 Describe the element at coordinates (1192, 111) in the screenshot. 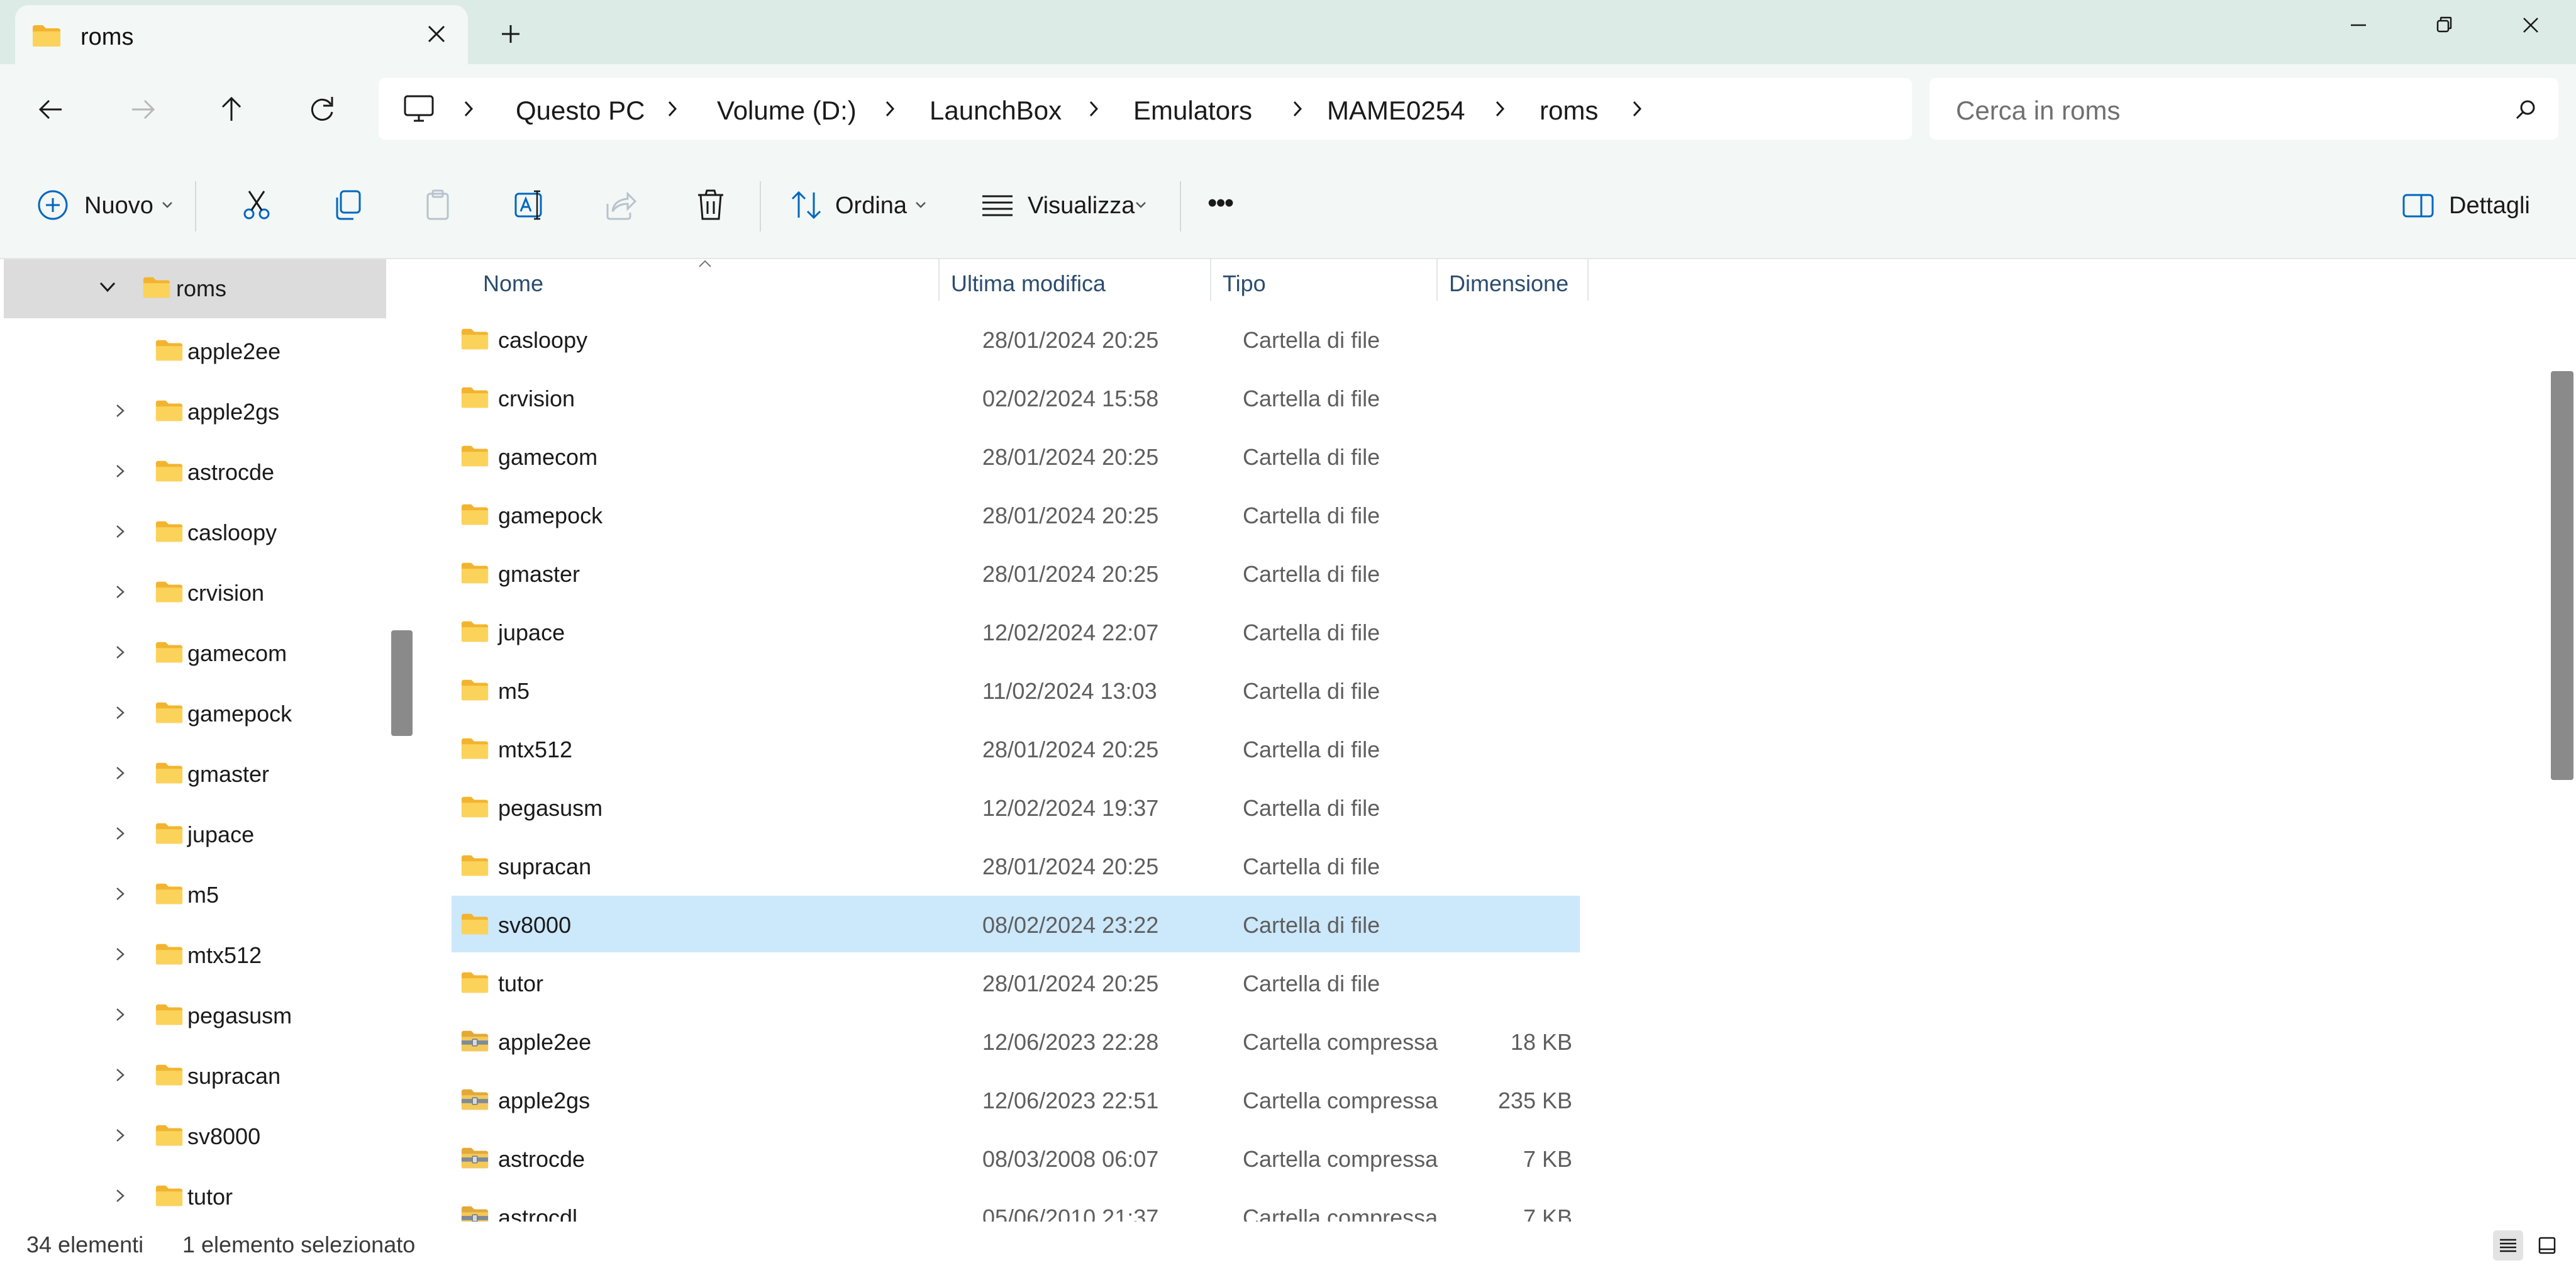

I see `breadcrumb-emulators: Emulators` at that location.